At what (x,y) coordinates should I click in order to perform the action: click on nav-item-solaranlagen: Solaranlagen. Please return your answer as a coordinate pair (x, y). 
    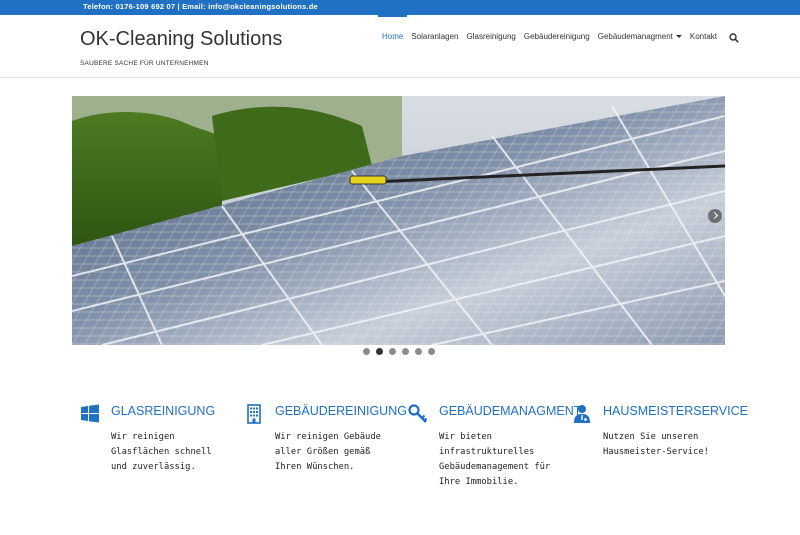
    Looking at the image, I should click on (434, 37).